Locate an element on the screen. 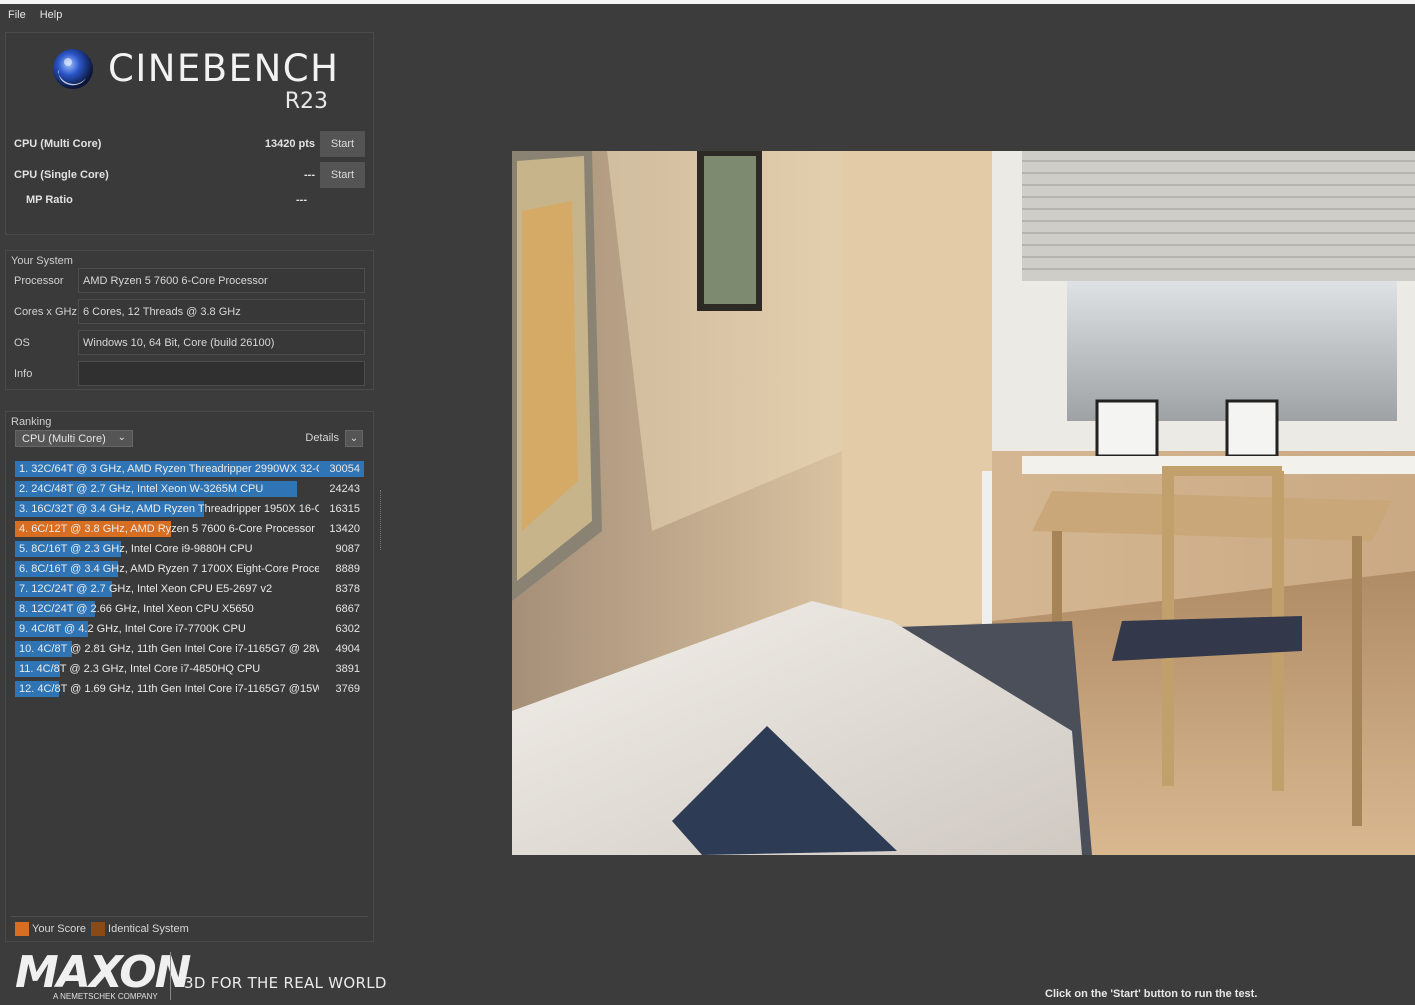 The height and width of the screenshot is (1005, 1415). mp-ratio-row: MP Ratio --- is located at coordinates (195, 200).